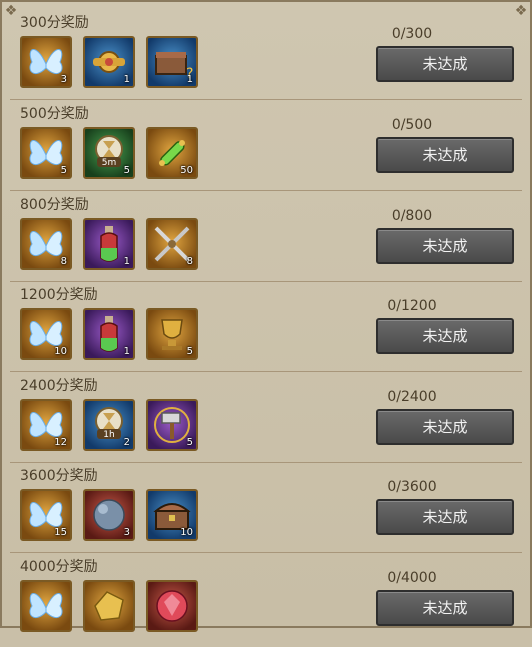  I want to click on reward-item-slot: 12, so click(46, 425).